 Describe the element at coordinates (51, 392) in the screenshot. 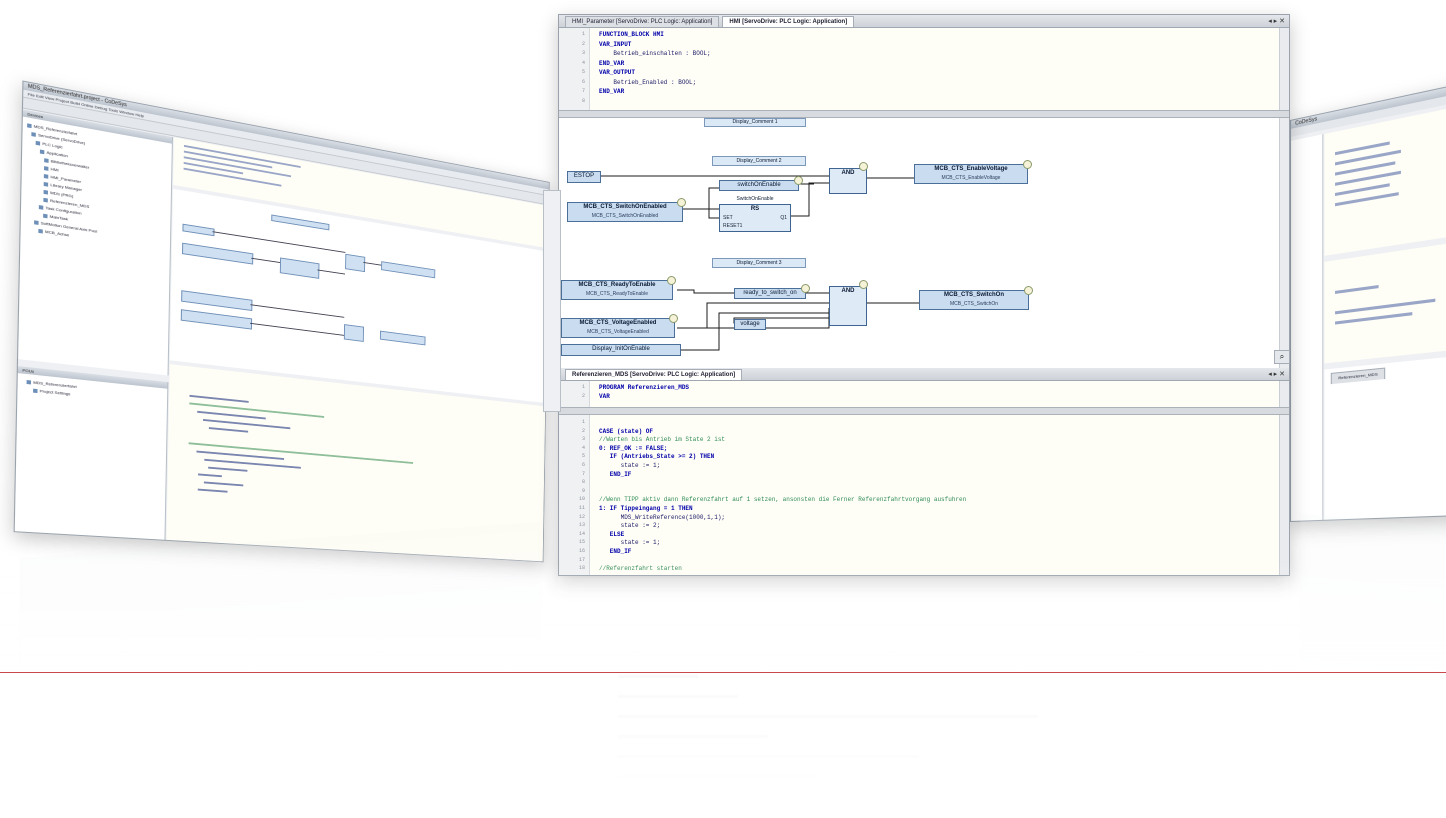

I see `pou-item: Project Settings` at that location.